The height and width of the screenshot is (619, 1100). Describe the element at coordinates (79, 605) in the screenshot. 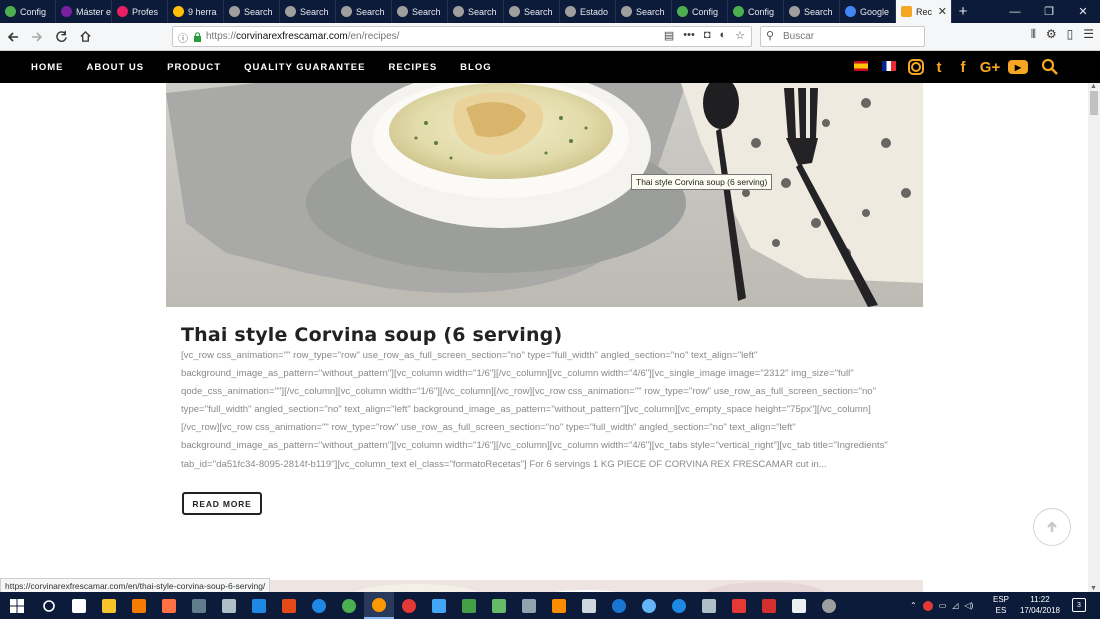

I see `taskbar-app-task-view` at that location.